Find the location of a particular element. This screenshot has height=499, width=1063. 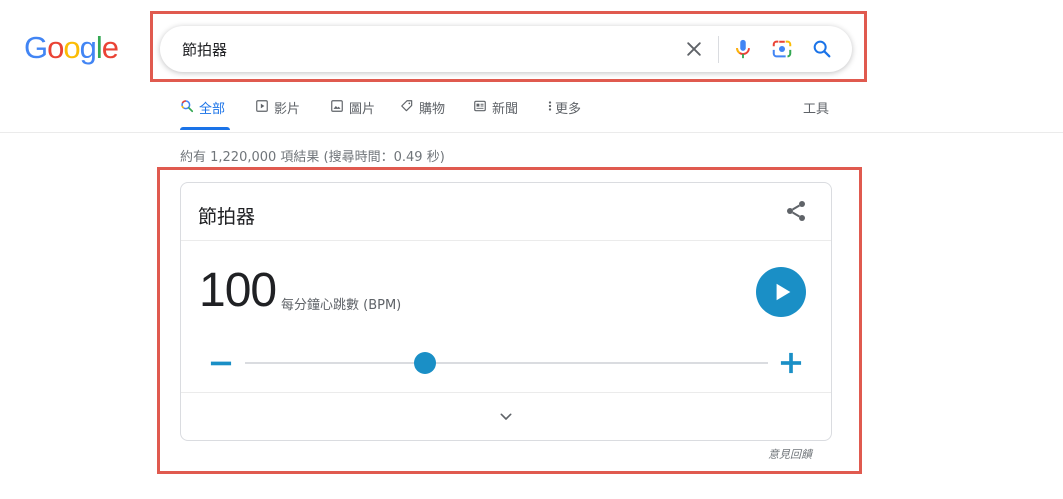

result-stats: 約有 1,220,000 項結果 (搜尋時間：0.49 秒) is located at coordinates (312, 157).